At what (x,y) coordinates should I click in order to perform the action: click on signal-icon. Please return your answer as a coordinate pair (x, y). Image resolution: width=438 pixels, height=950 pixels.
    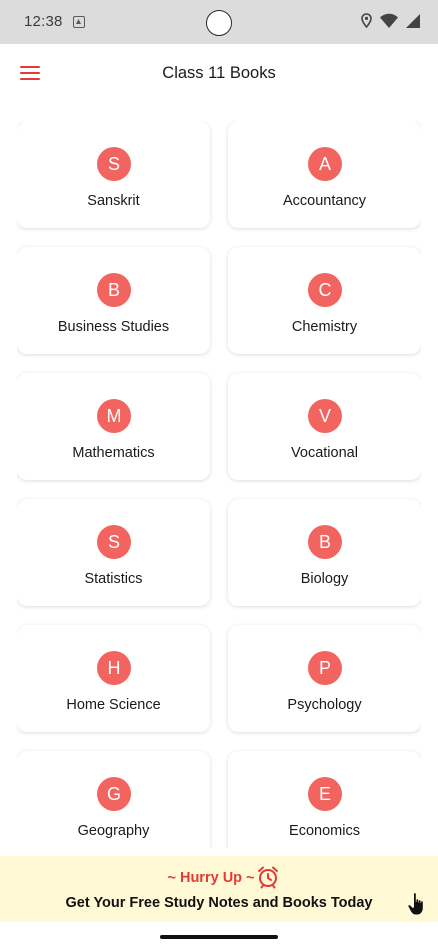
    Looking at the image, I should click on (413, 20).